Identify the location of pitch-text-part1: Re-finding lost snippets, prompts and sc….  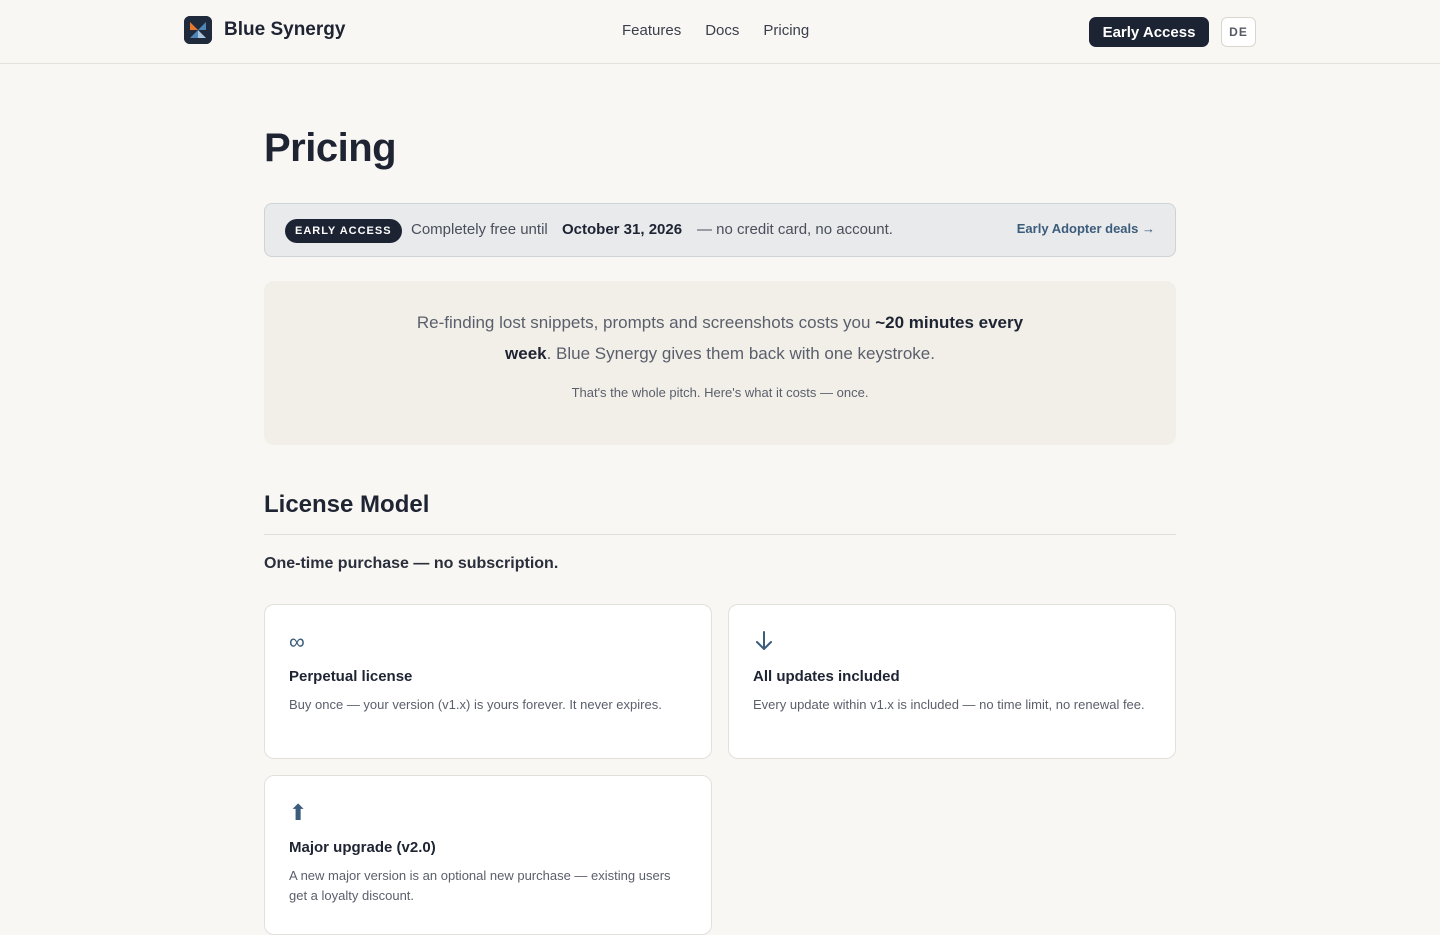
(646, 322).